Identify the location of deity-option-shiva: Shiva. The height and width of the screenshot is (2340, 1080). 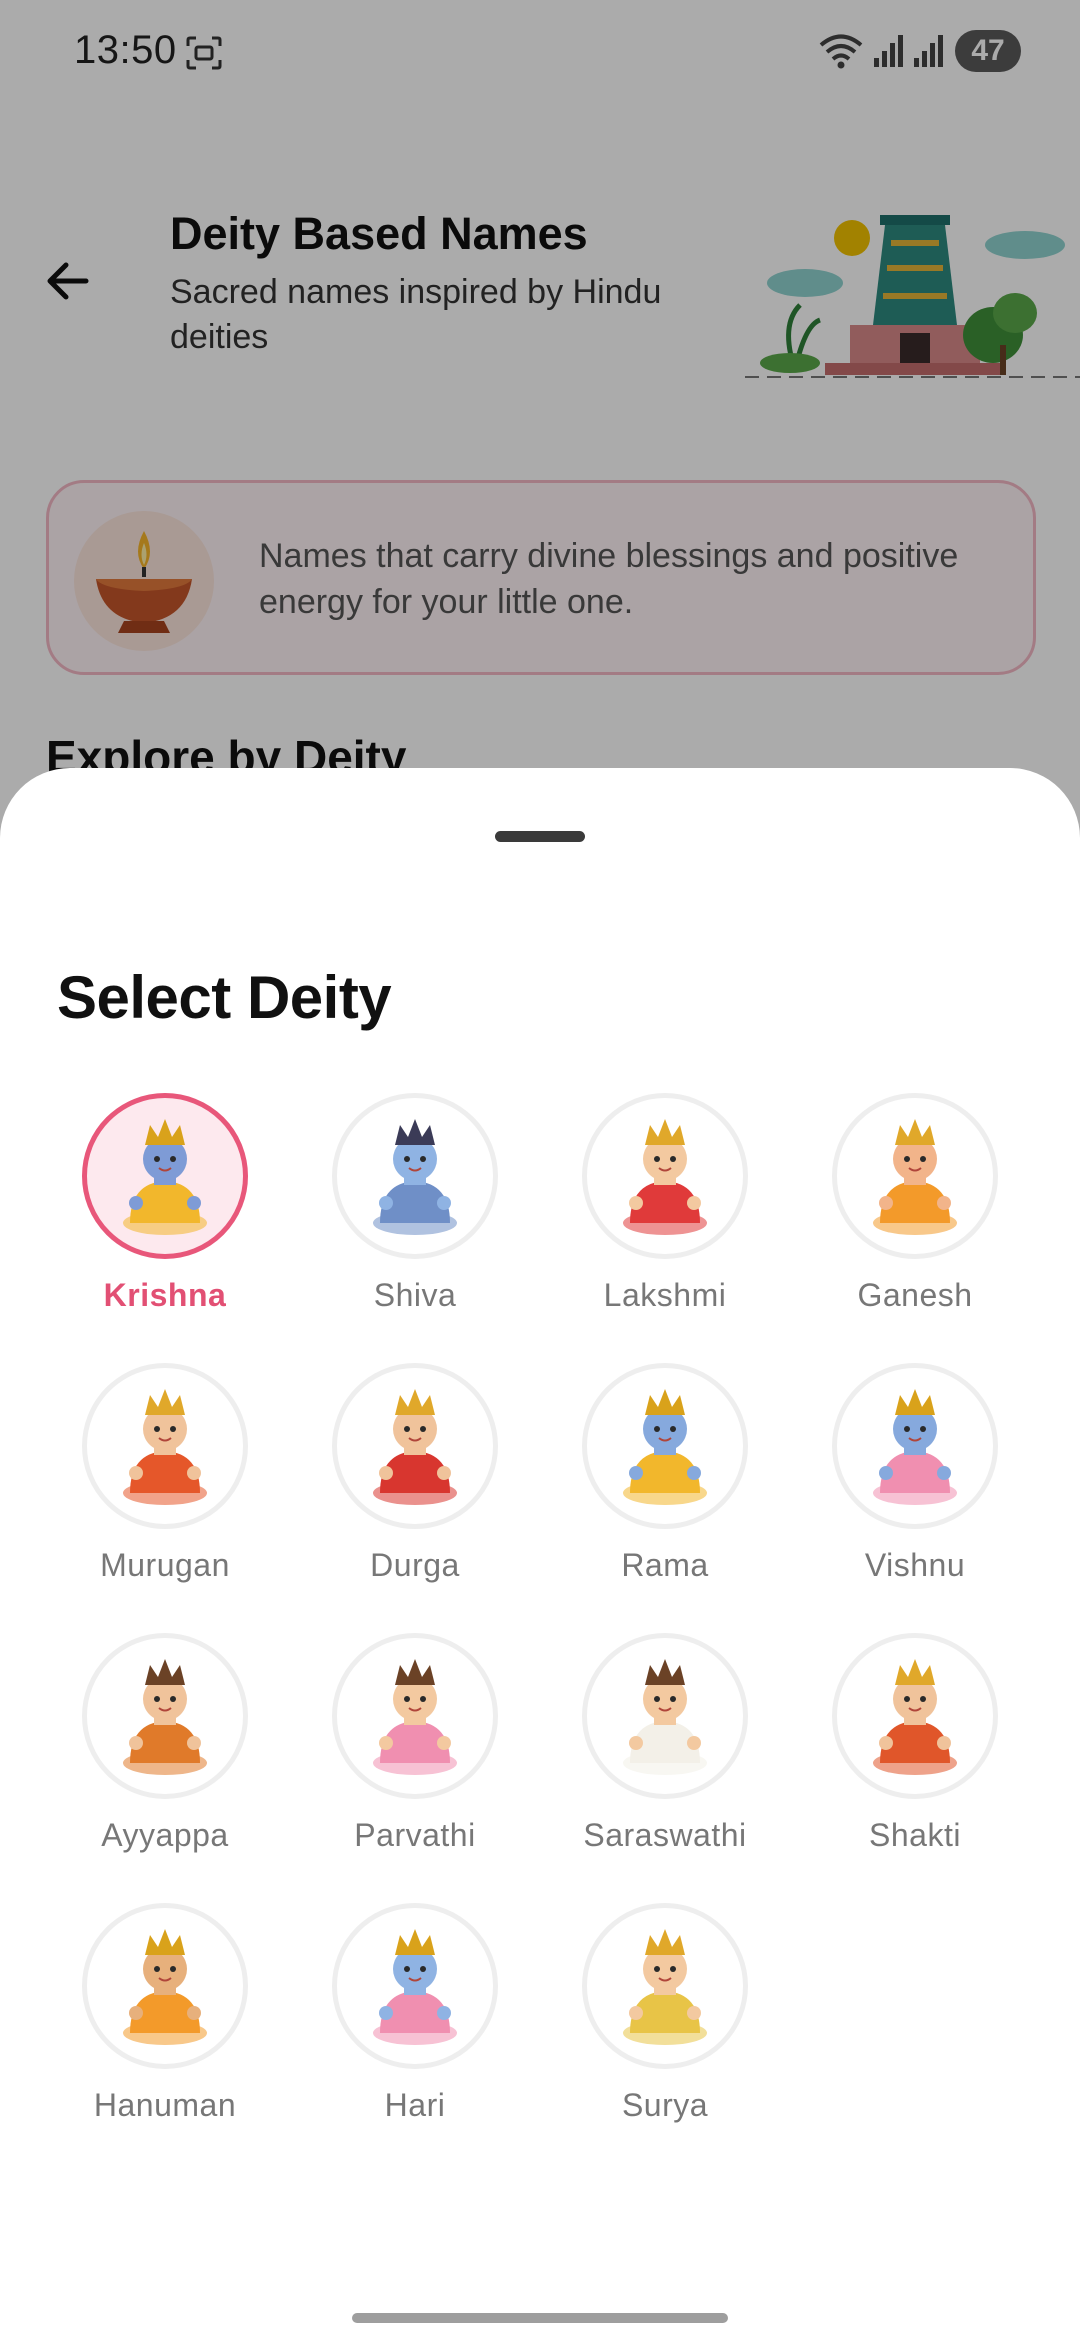
(415, 1213).